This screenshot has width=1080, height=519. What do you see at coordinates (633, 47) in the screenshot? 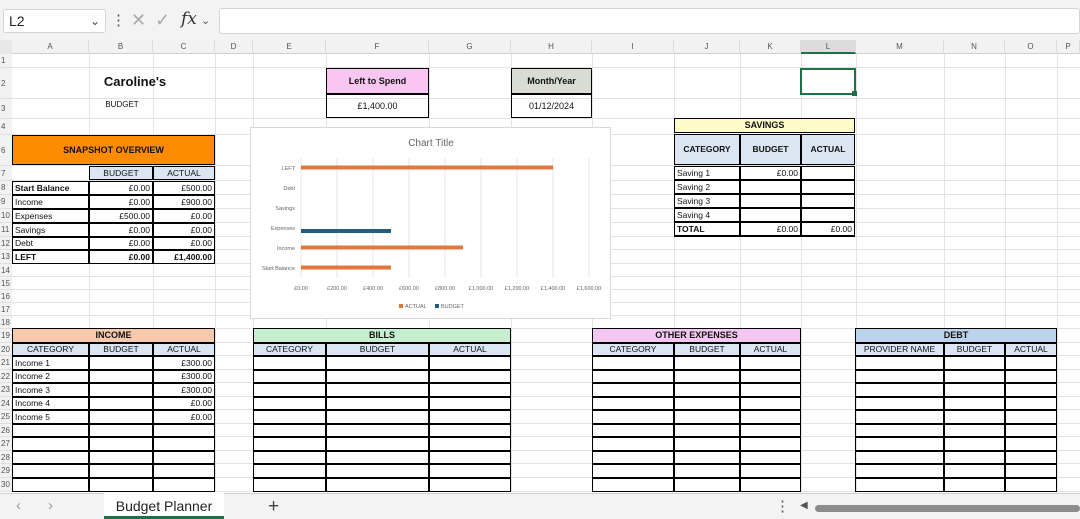
I see `column-header: I` at bounding box center [633, 47].